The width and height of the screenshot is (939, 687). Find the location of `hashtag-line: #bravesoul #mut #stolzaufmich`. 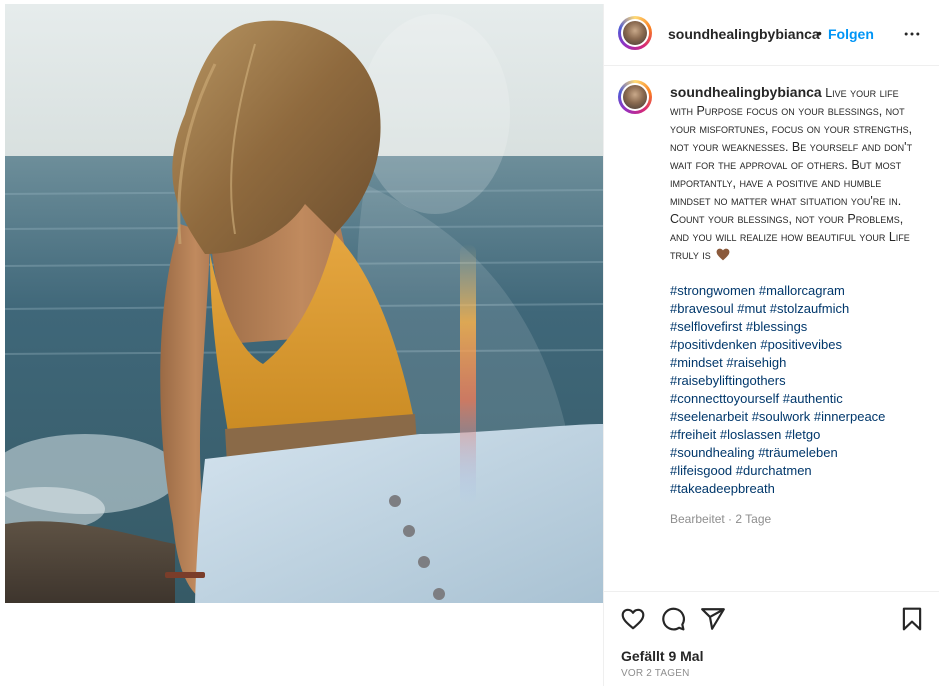

hashtag-line: #bravesoul #mut #stolzaufmich is located at coordinates (793, 309).